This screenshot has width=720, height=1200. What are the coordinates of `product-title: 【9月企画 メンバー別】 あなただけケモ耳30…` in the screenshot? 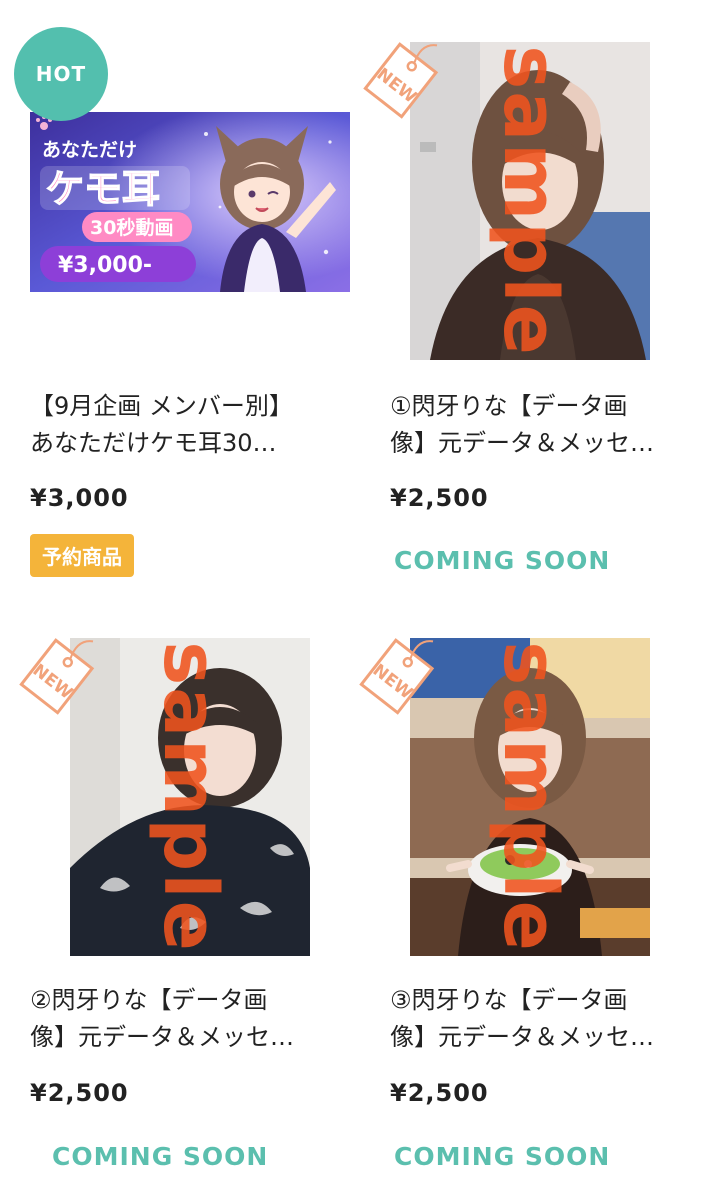 It's located at (180, 425).